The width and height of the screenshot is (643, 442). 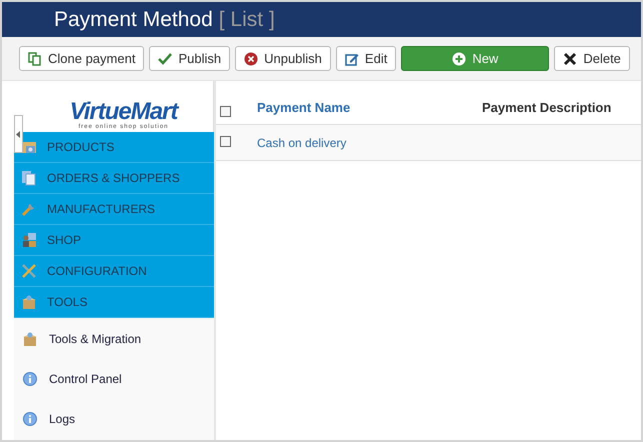 I want to click on cross-circle-icon, so click(x=251, y=59).